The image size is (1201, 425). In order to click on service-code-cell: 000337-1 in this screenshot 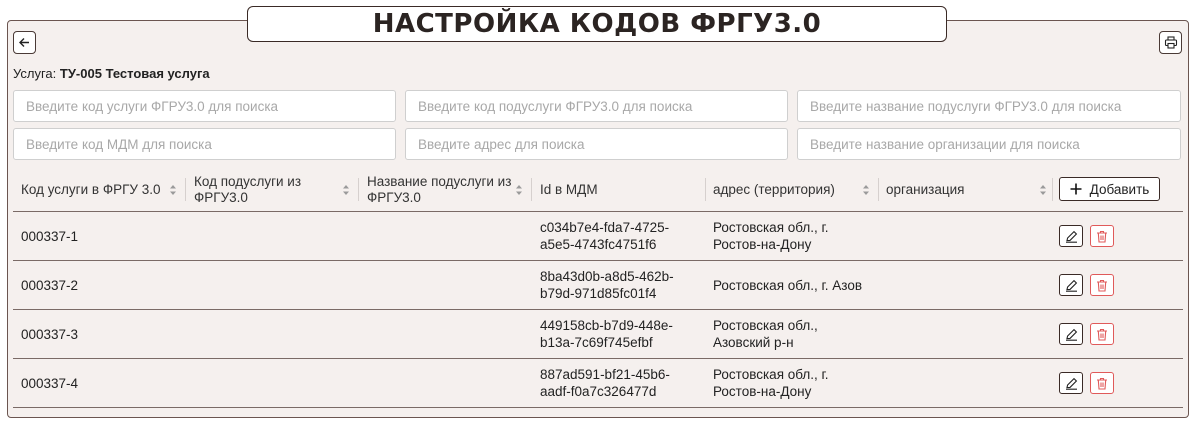, I will do `click(50, 236)`.